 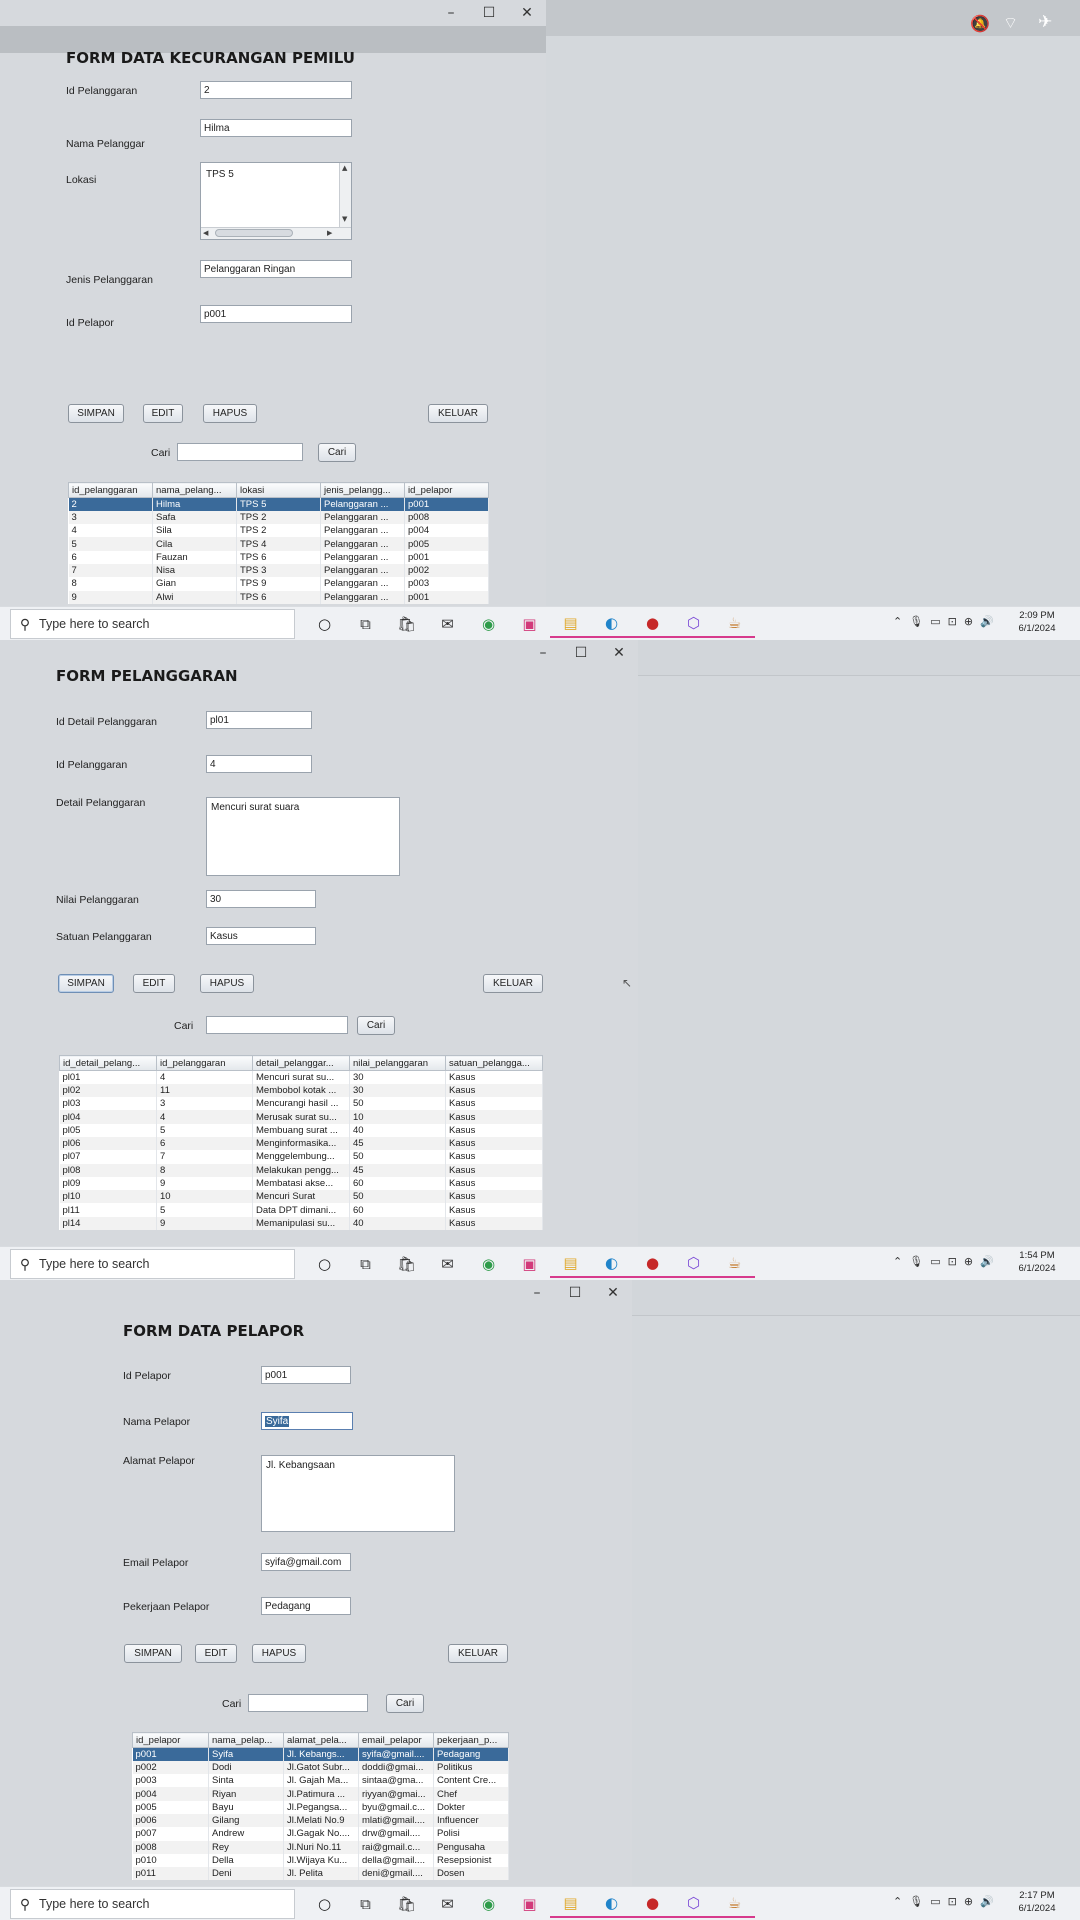 I want to click on id-pelapor-field: p001, so click(x=276, y=314).